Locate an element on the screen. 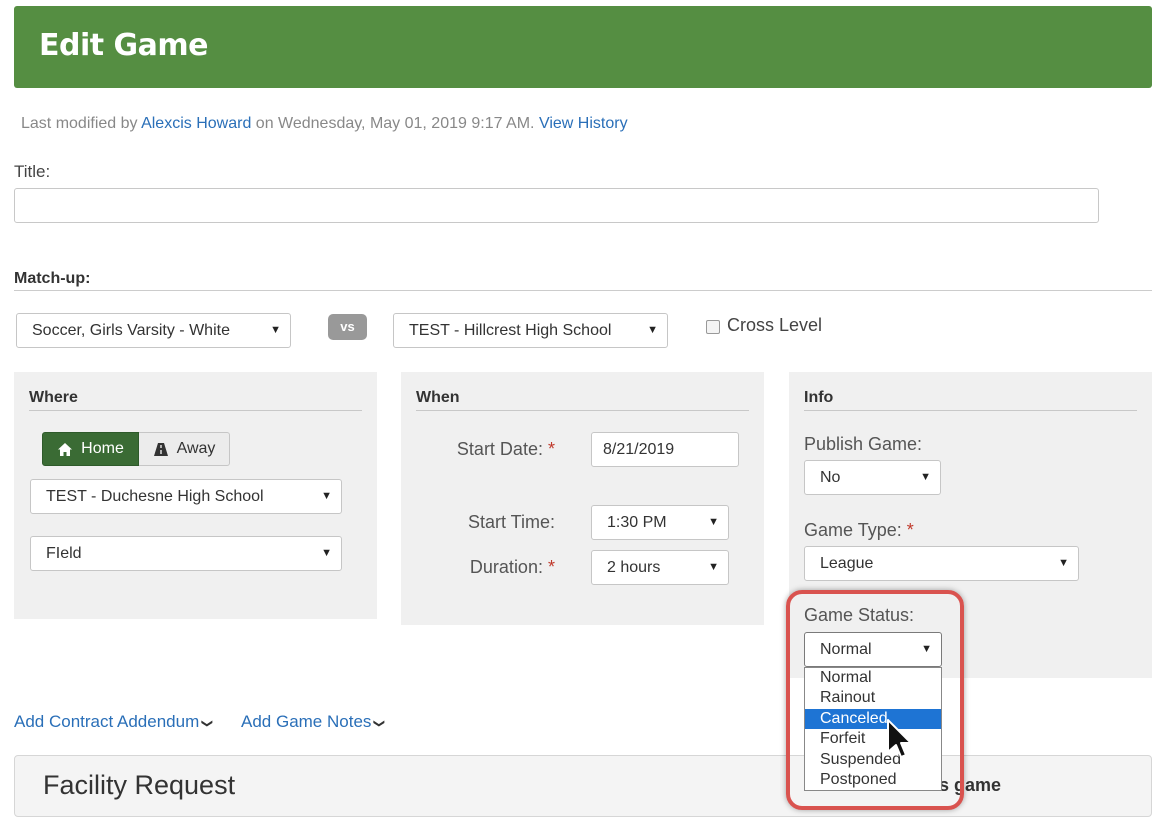 The width and height of the screenshot is (1161, 826). when-rule is located at coordinates (582, 410).